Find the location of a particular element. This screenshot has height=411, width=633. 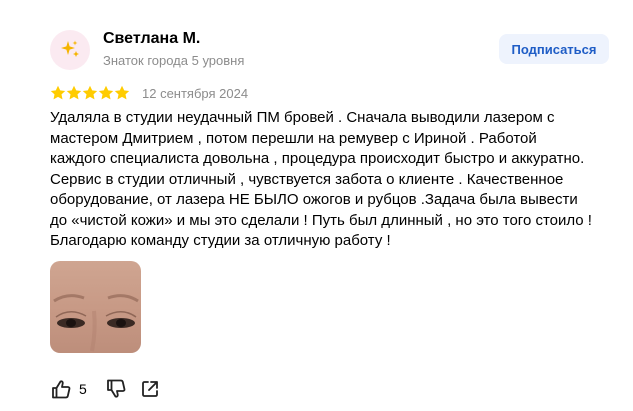

like-button: 5 is located at coordinates (68, 389).